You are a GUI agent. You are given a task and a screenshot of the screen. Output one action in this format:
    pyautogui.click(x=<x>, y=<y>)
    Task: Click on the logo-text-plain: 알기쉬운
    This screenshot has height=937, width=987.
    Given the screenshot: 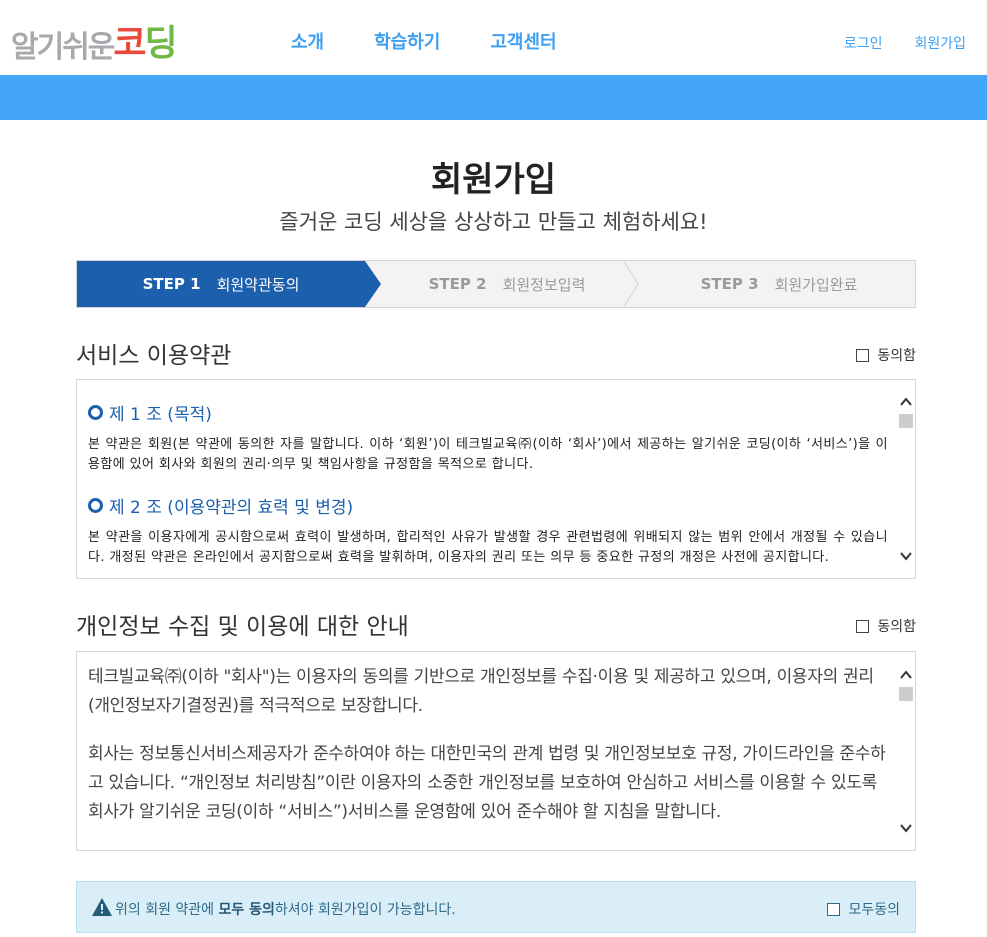 What is the action you would take?
    pyautogui.click(x=63, y=47)
    